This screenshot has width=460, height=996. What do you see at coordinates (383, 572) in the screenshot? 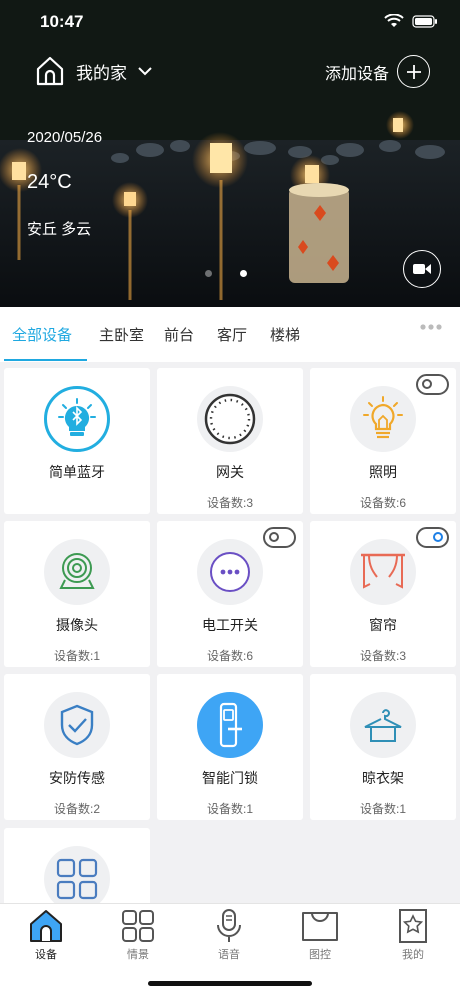
I see `curtain-icon` at bounding box center [383, 572].